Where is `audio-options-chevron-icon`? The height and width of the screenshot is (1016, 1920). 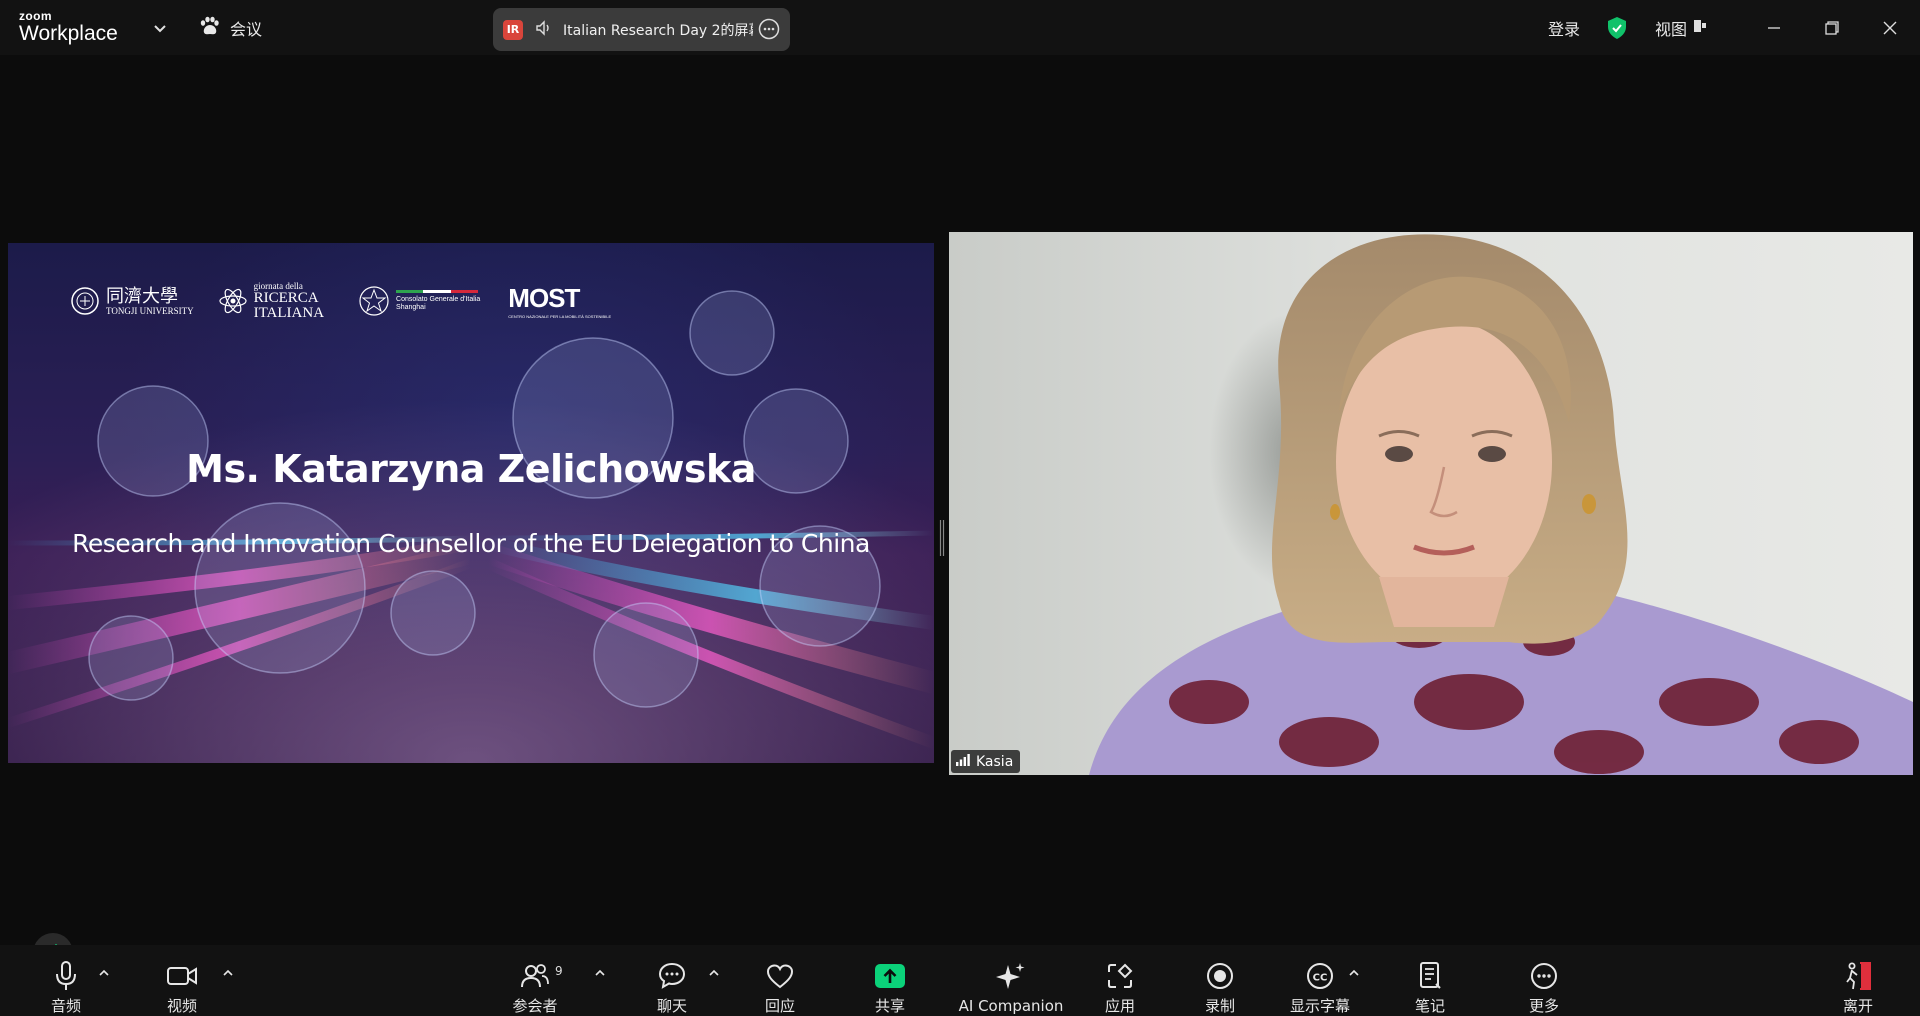 audio-options-chevron-icon is located at coordinates (104, 972).